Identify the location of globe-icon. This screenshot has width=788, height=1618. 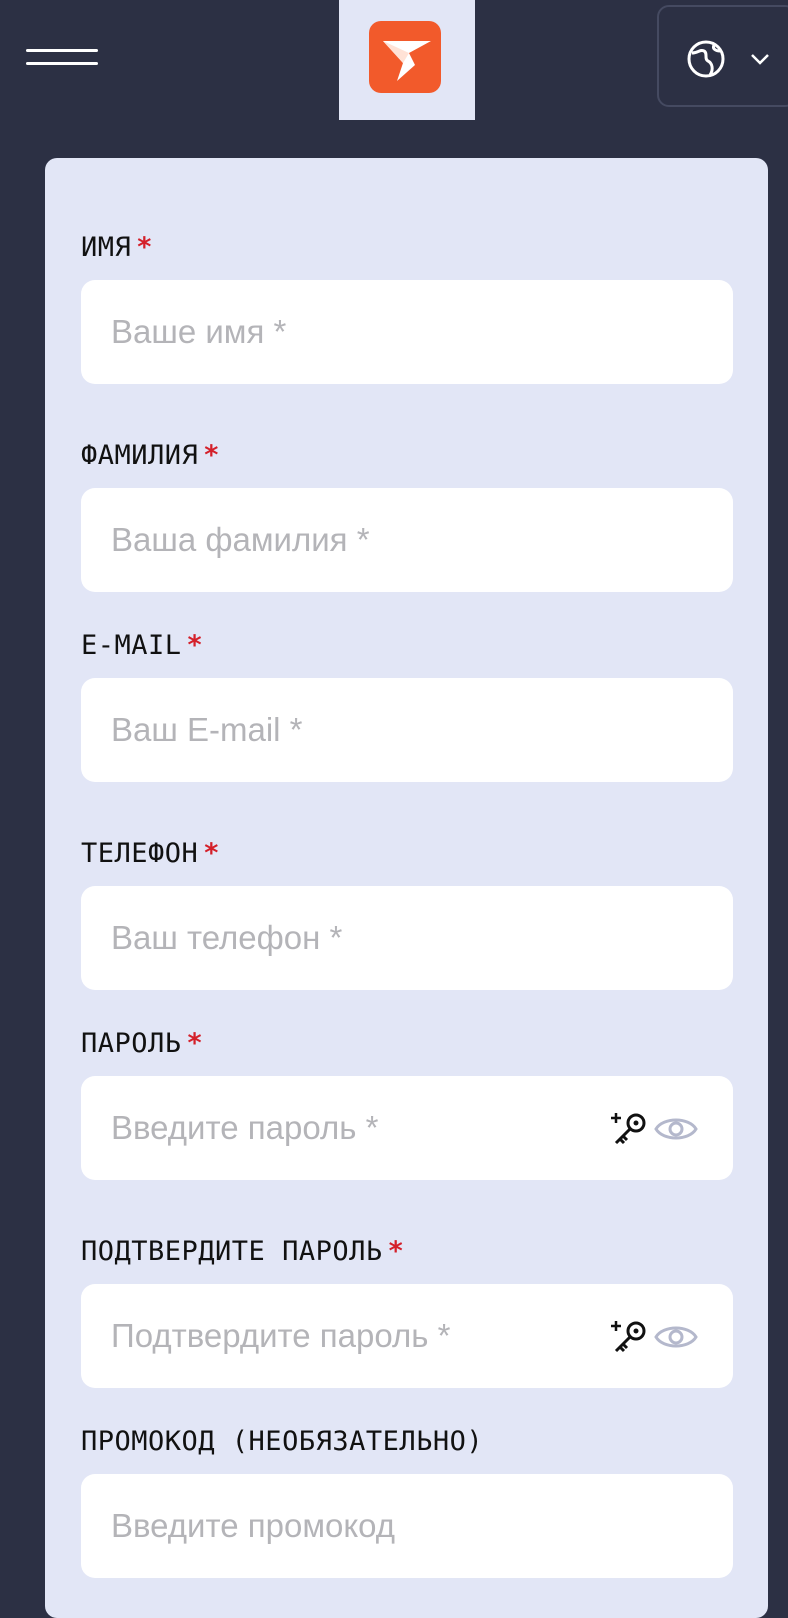
(706, 59).